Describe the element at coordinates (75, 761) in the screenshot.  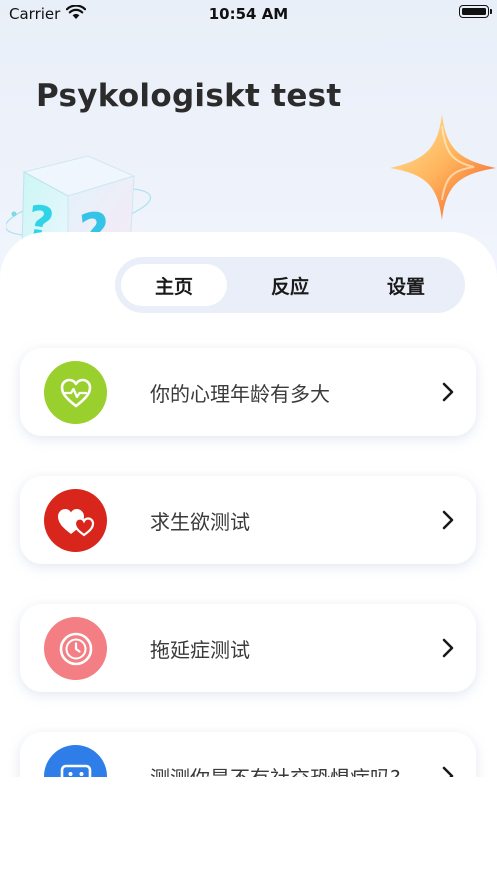
I see `robot-face-icon` at that location.